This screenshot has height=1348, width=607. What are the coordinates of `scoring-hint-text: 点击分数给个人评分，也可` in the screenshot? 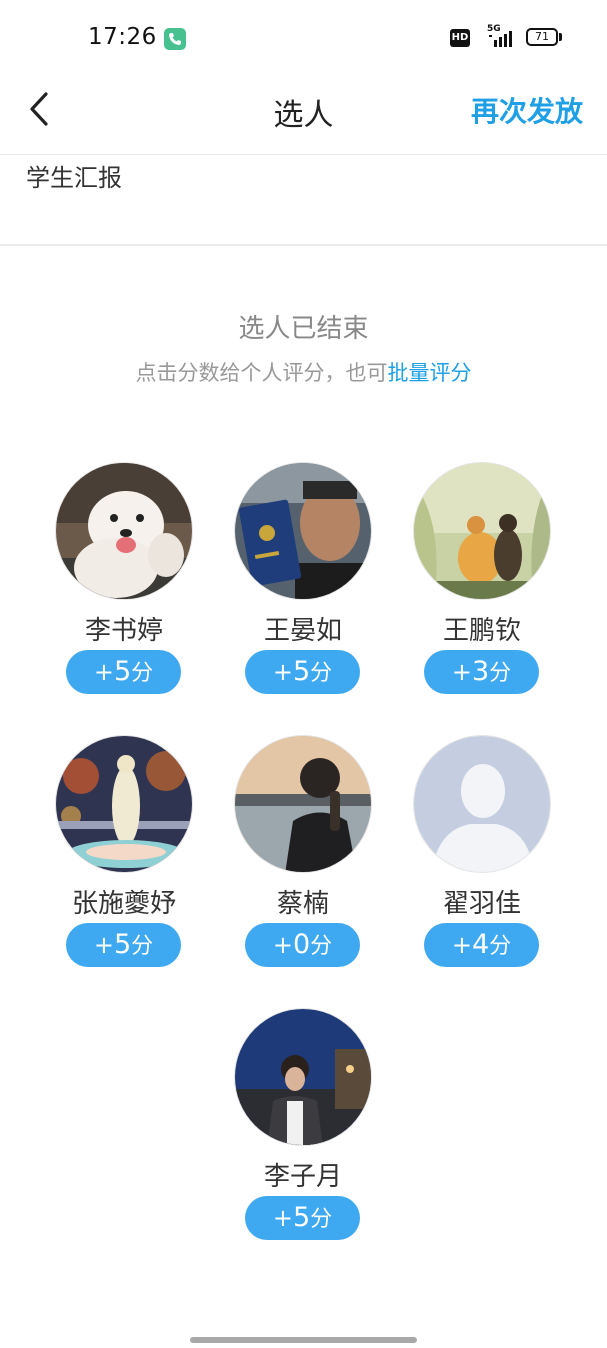 It's located at (261, 373).